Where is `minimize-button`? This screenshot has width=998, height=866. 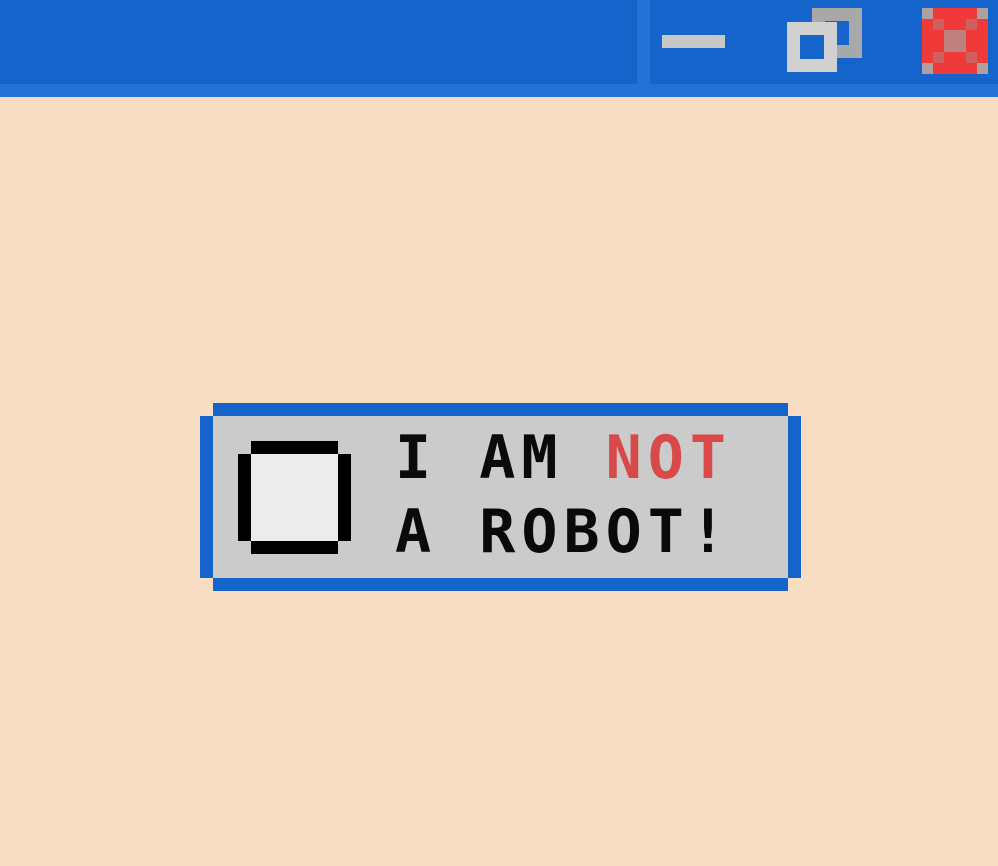 minimize-button is located at coordinates (695, 42).